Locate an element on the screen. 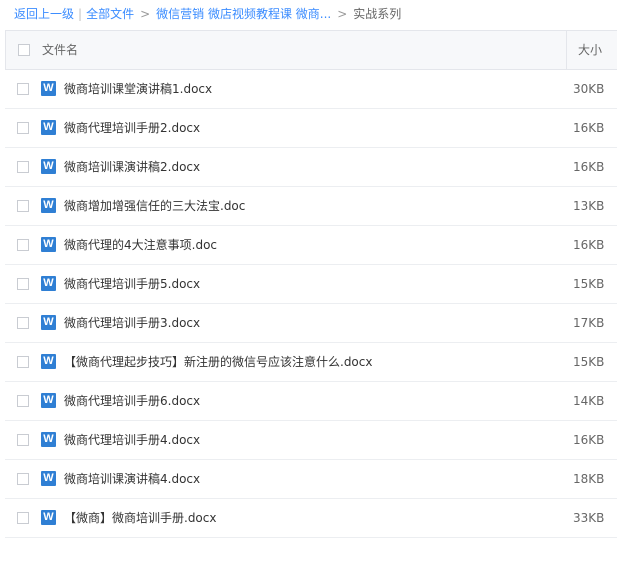 Image resolution: width=617 pixels, height=569 pixels. table-row: W 微商培训课堂演讲稿1.docx 30KB is located at coordinates (311, 89).